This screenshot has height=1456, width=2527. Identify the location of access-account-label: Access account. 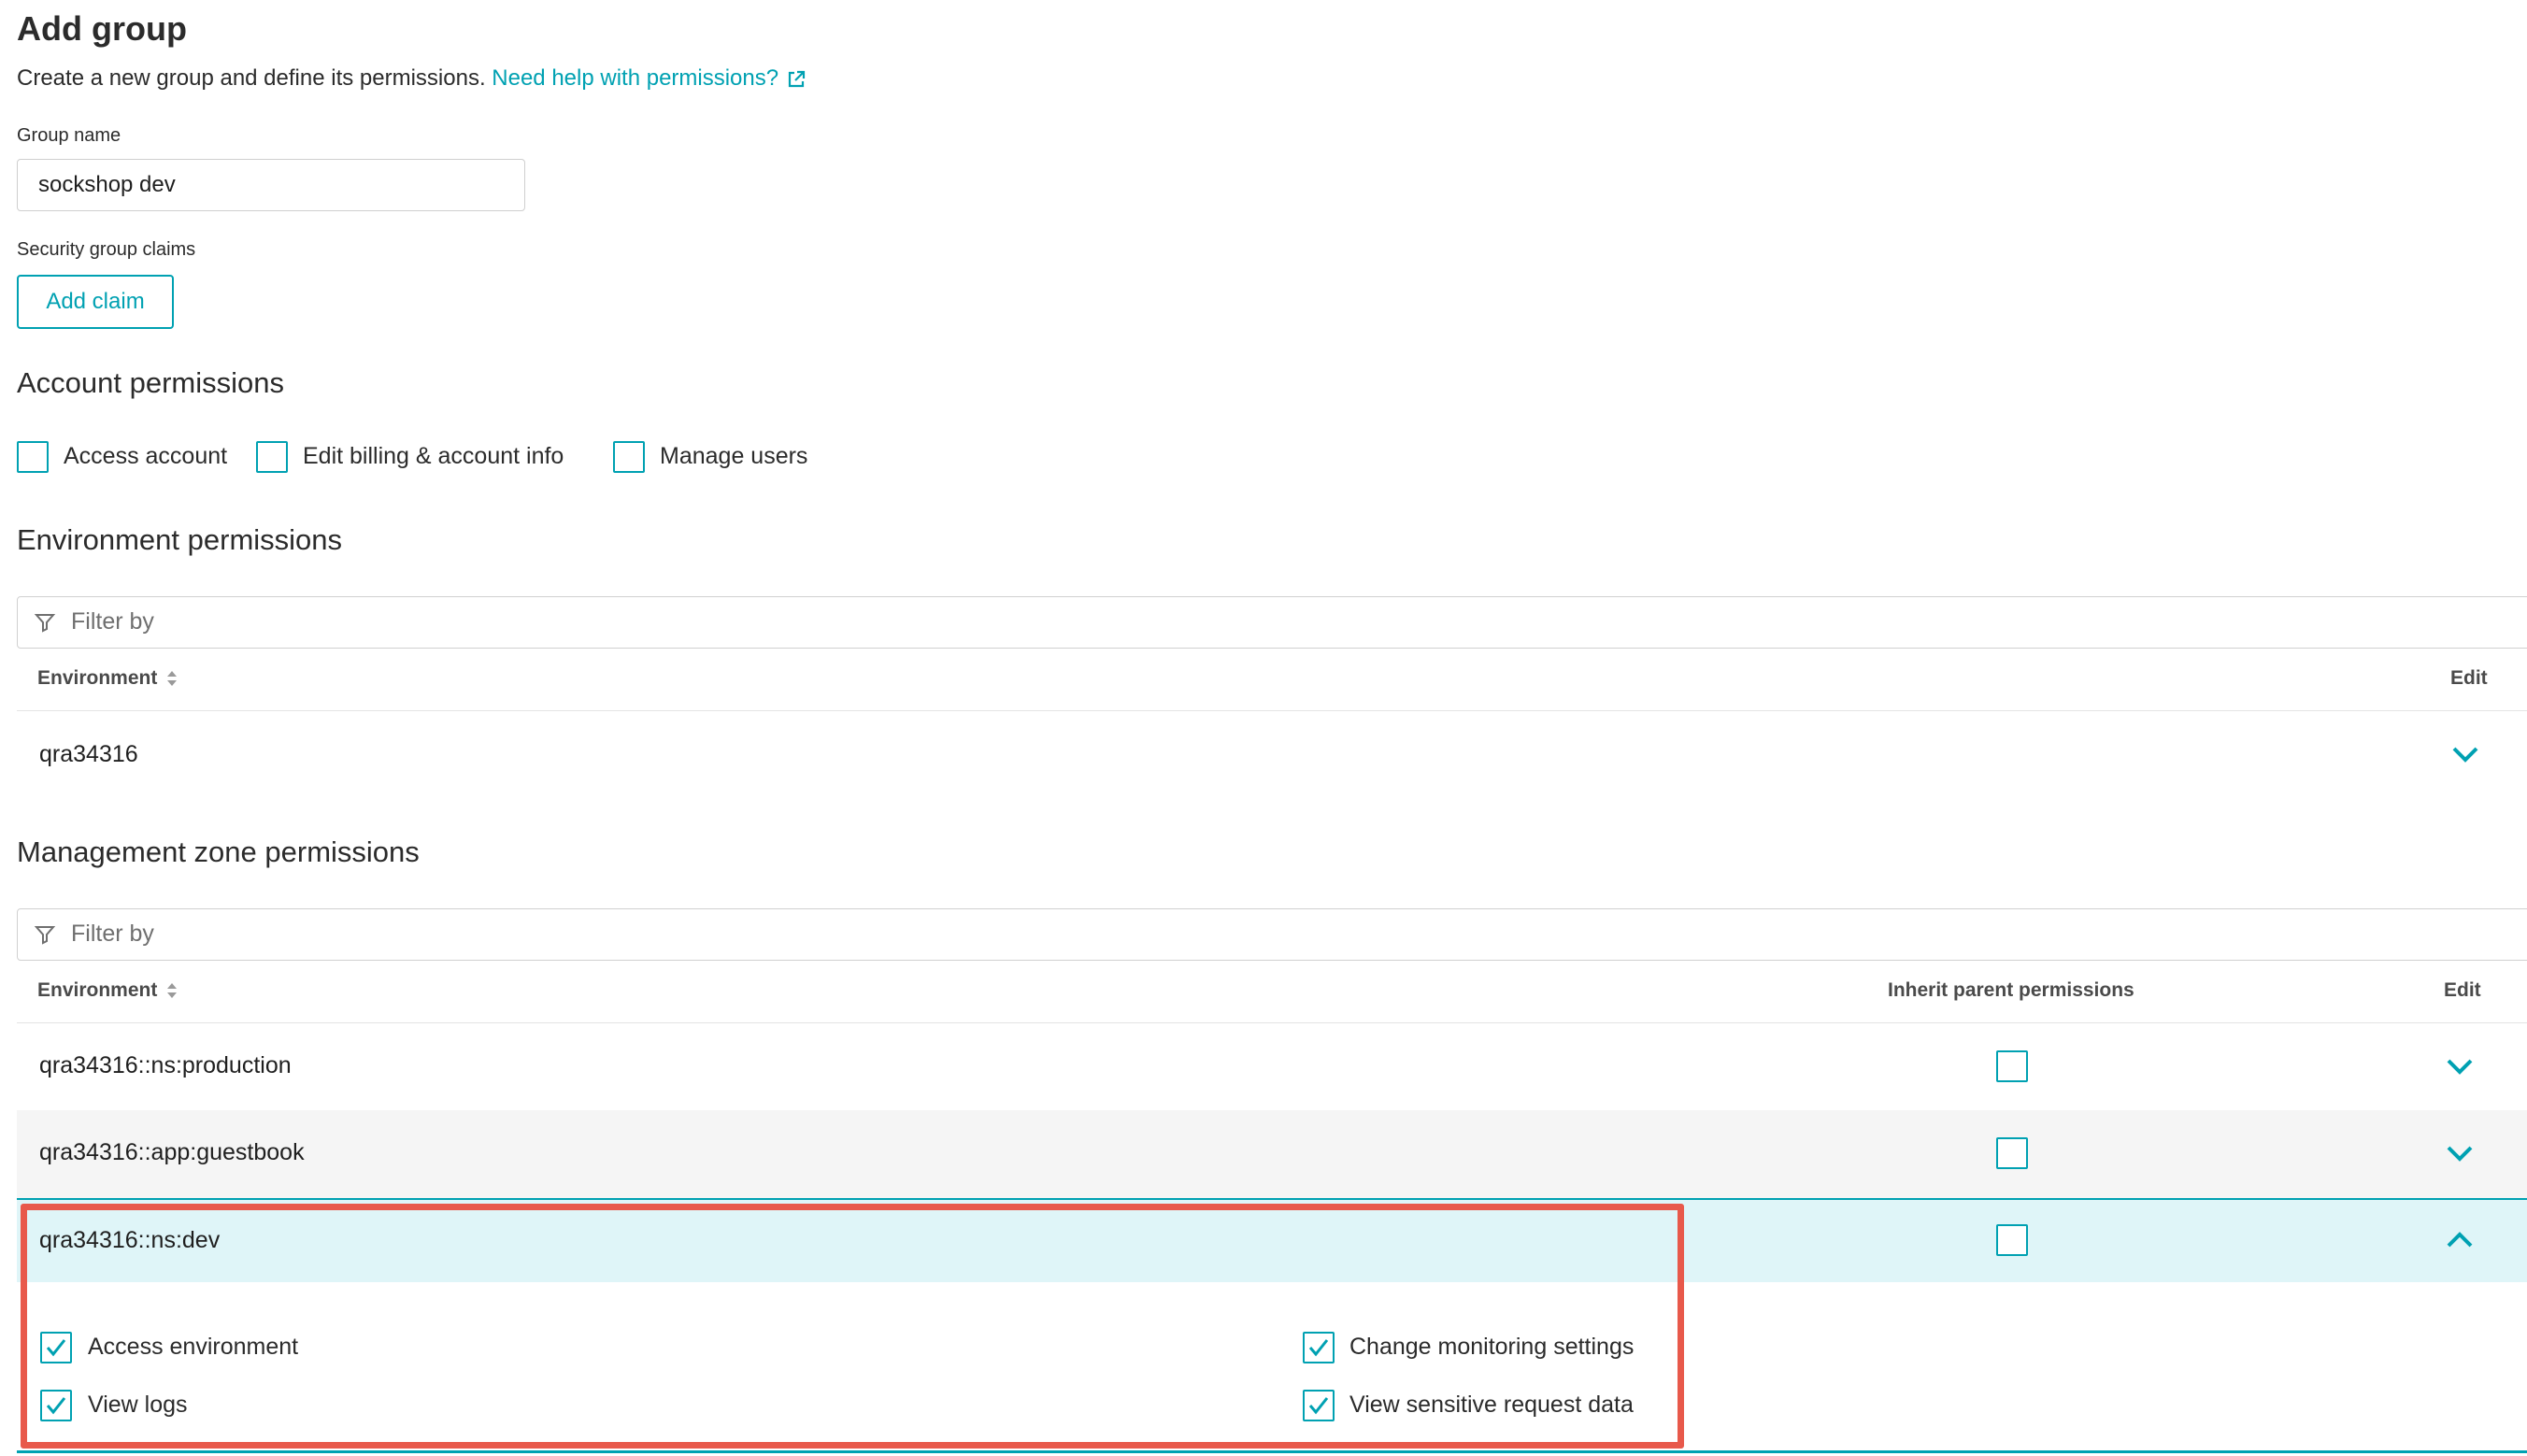
(146, 456).